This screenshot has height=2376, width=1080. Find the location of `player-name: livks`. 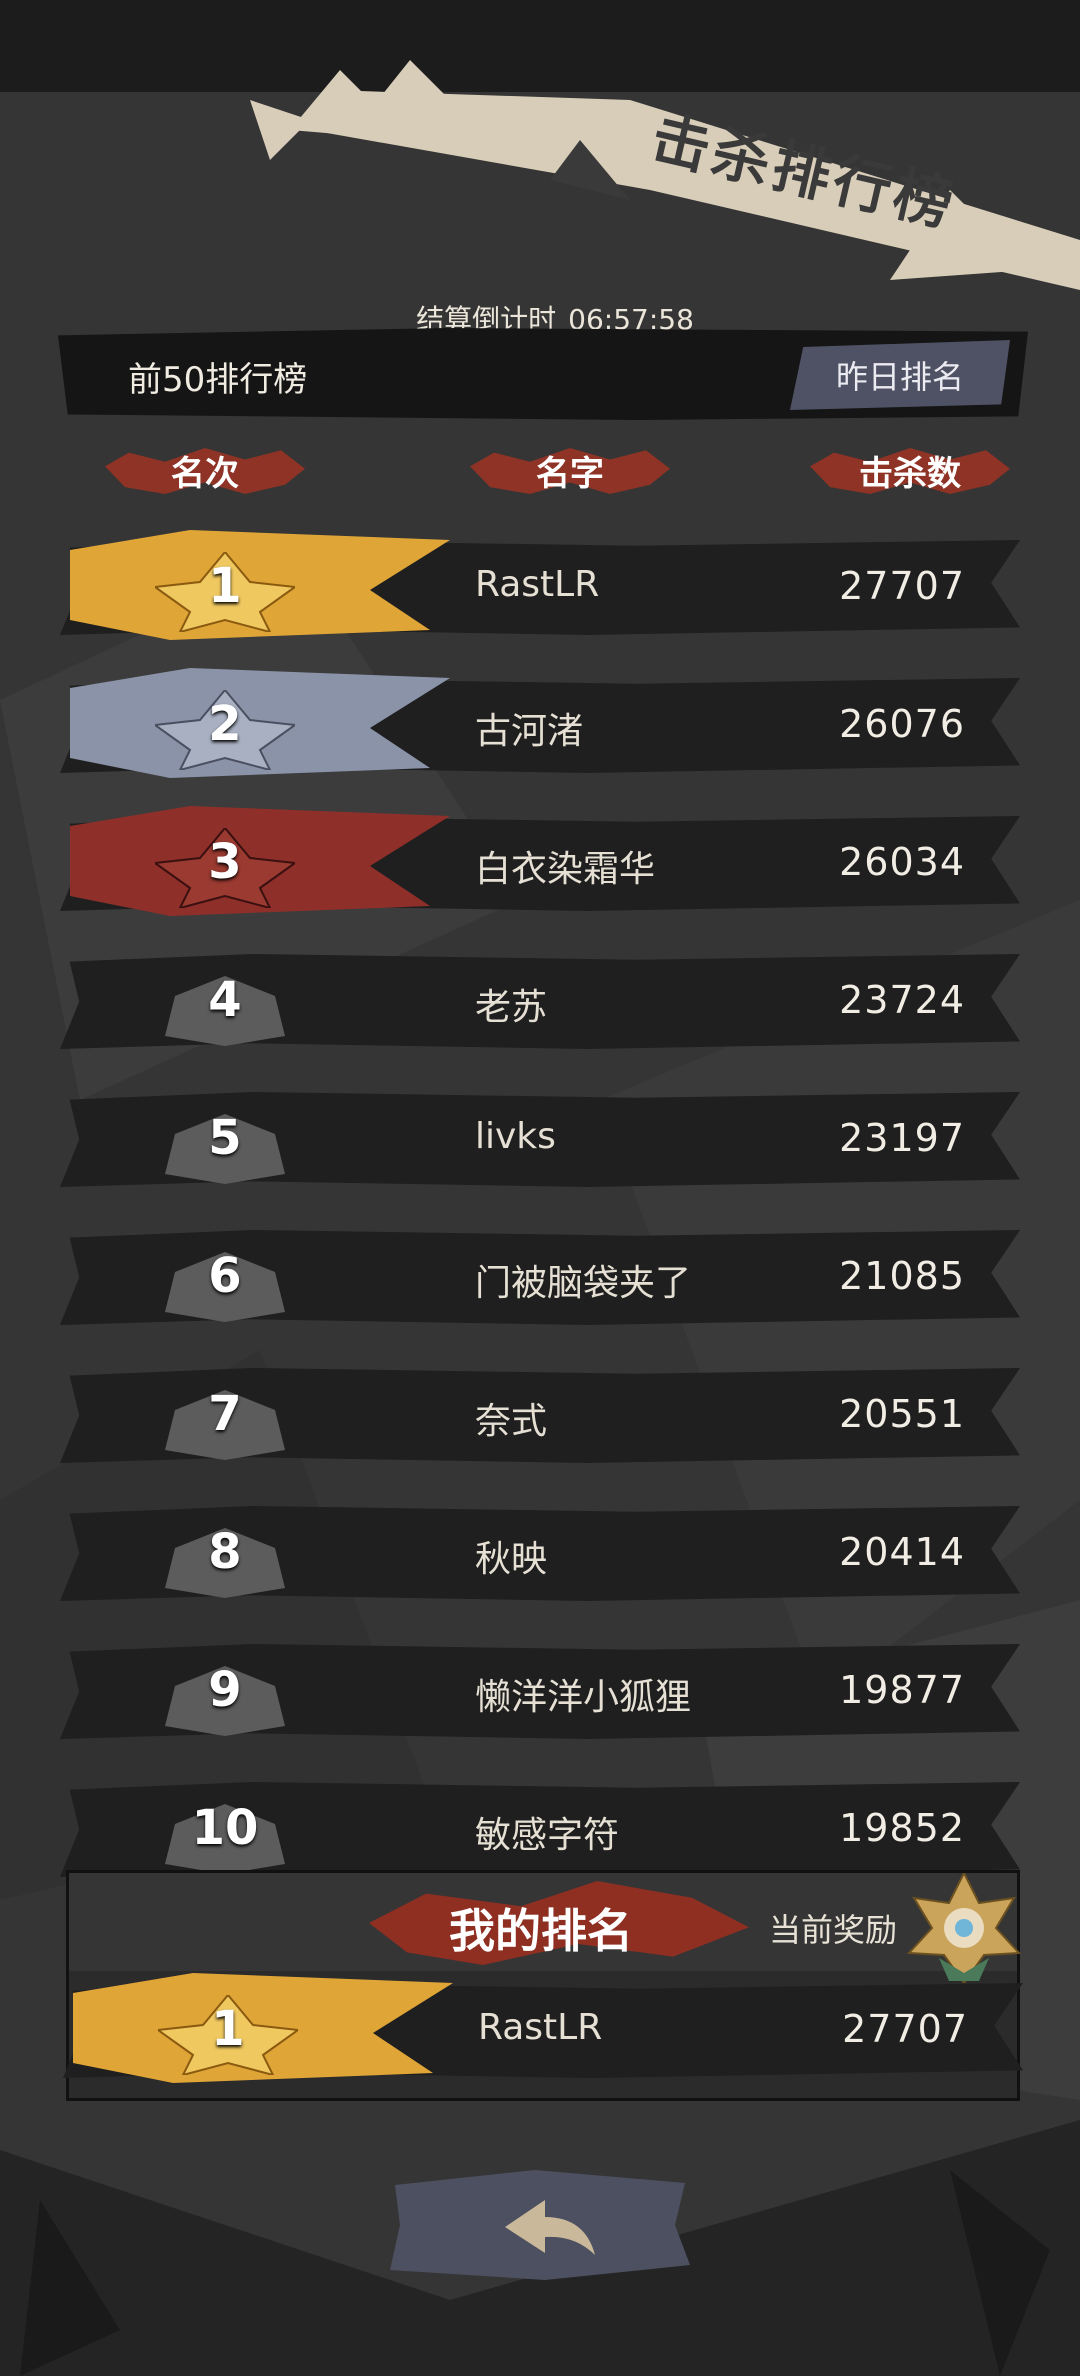

player-name: livks is located at coordinates (515, 1136).